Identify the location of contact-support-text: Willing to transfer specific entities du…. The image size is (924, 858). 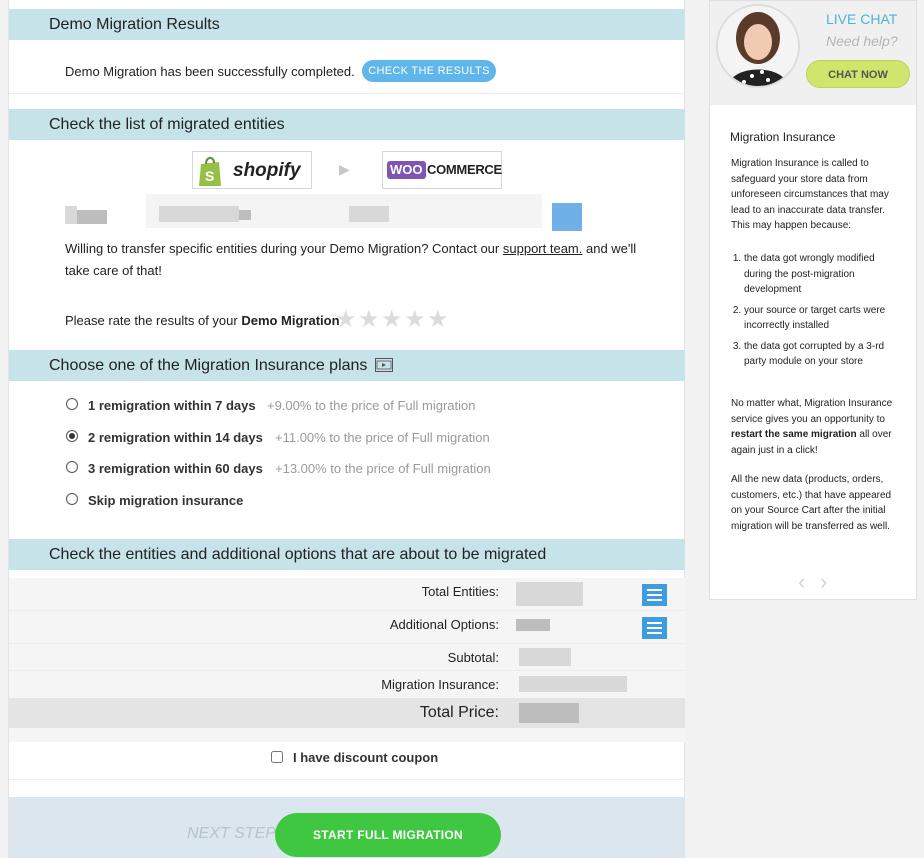
(350, 248).